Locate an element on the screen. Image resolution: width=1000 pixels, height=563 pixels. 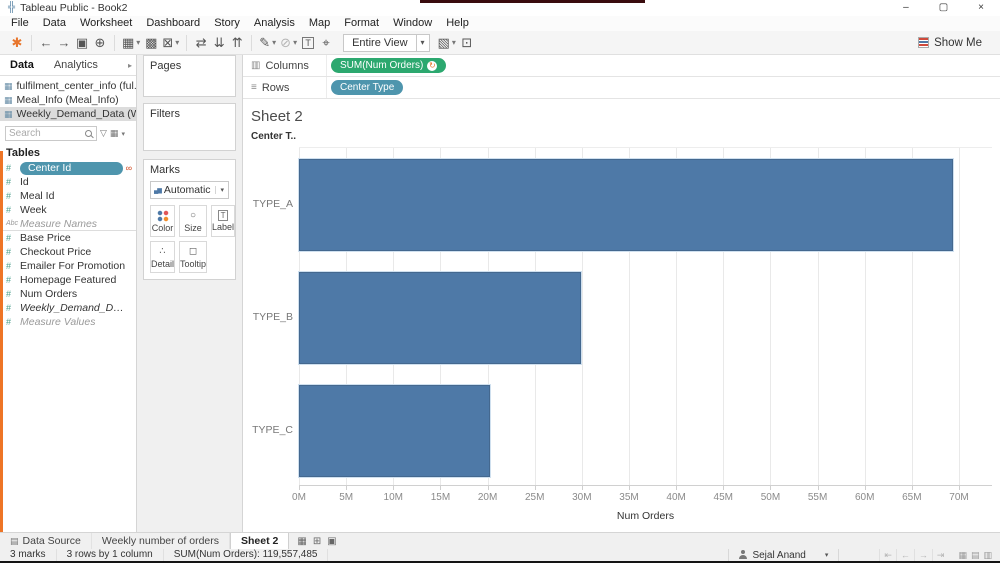
mark-type-dropdown: ▄▆ Automatic ▾ is located at coordinates (189, 190).